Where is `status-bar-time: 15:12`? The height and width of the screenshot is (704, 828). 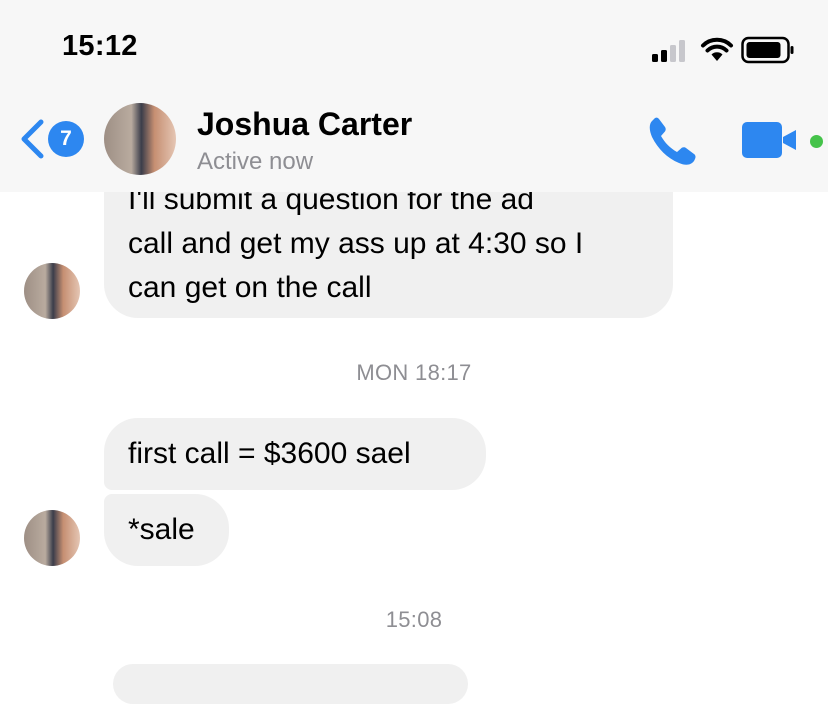
status-bar-time: 15:12 is located at coordinates (100, 46).